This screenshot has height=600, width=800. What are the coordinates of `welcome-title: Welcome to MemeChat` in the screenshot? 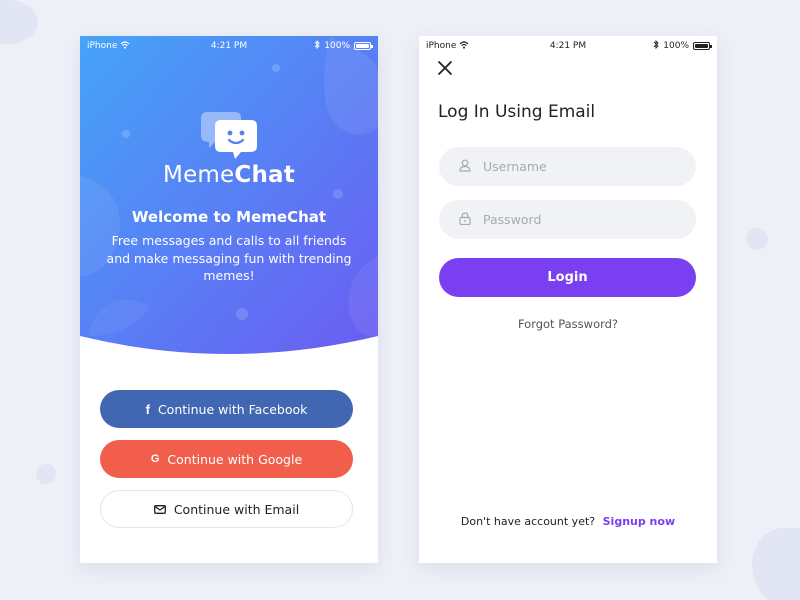 It's located at (229, 217).